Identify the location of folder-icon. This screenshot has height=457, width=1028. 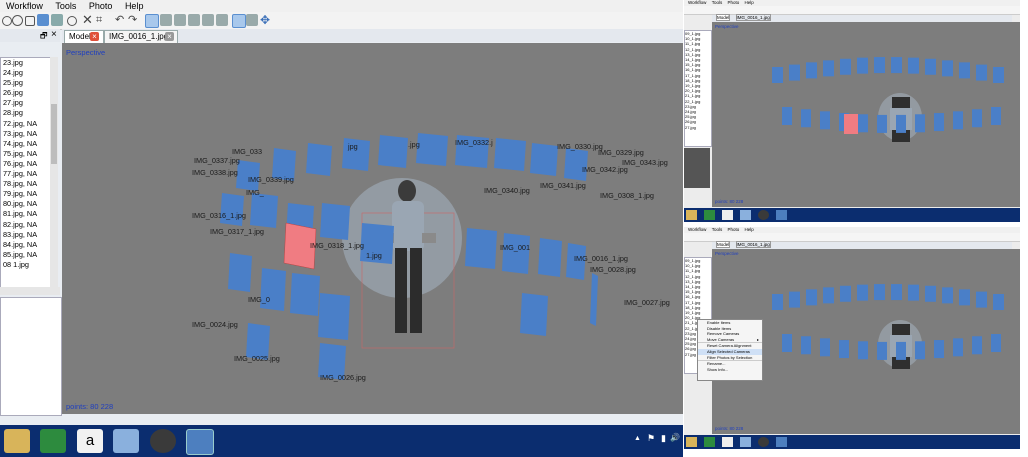
(17, 441).